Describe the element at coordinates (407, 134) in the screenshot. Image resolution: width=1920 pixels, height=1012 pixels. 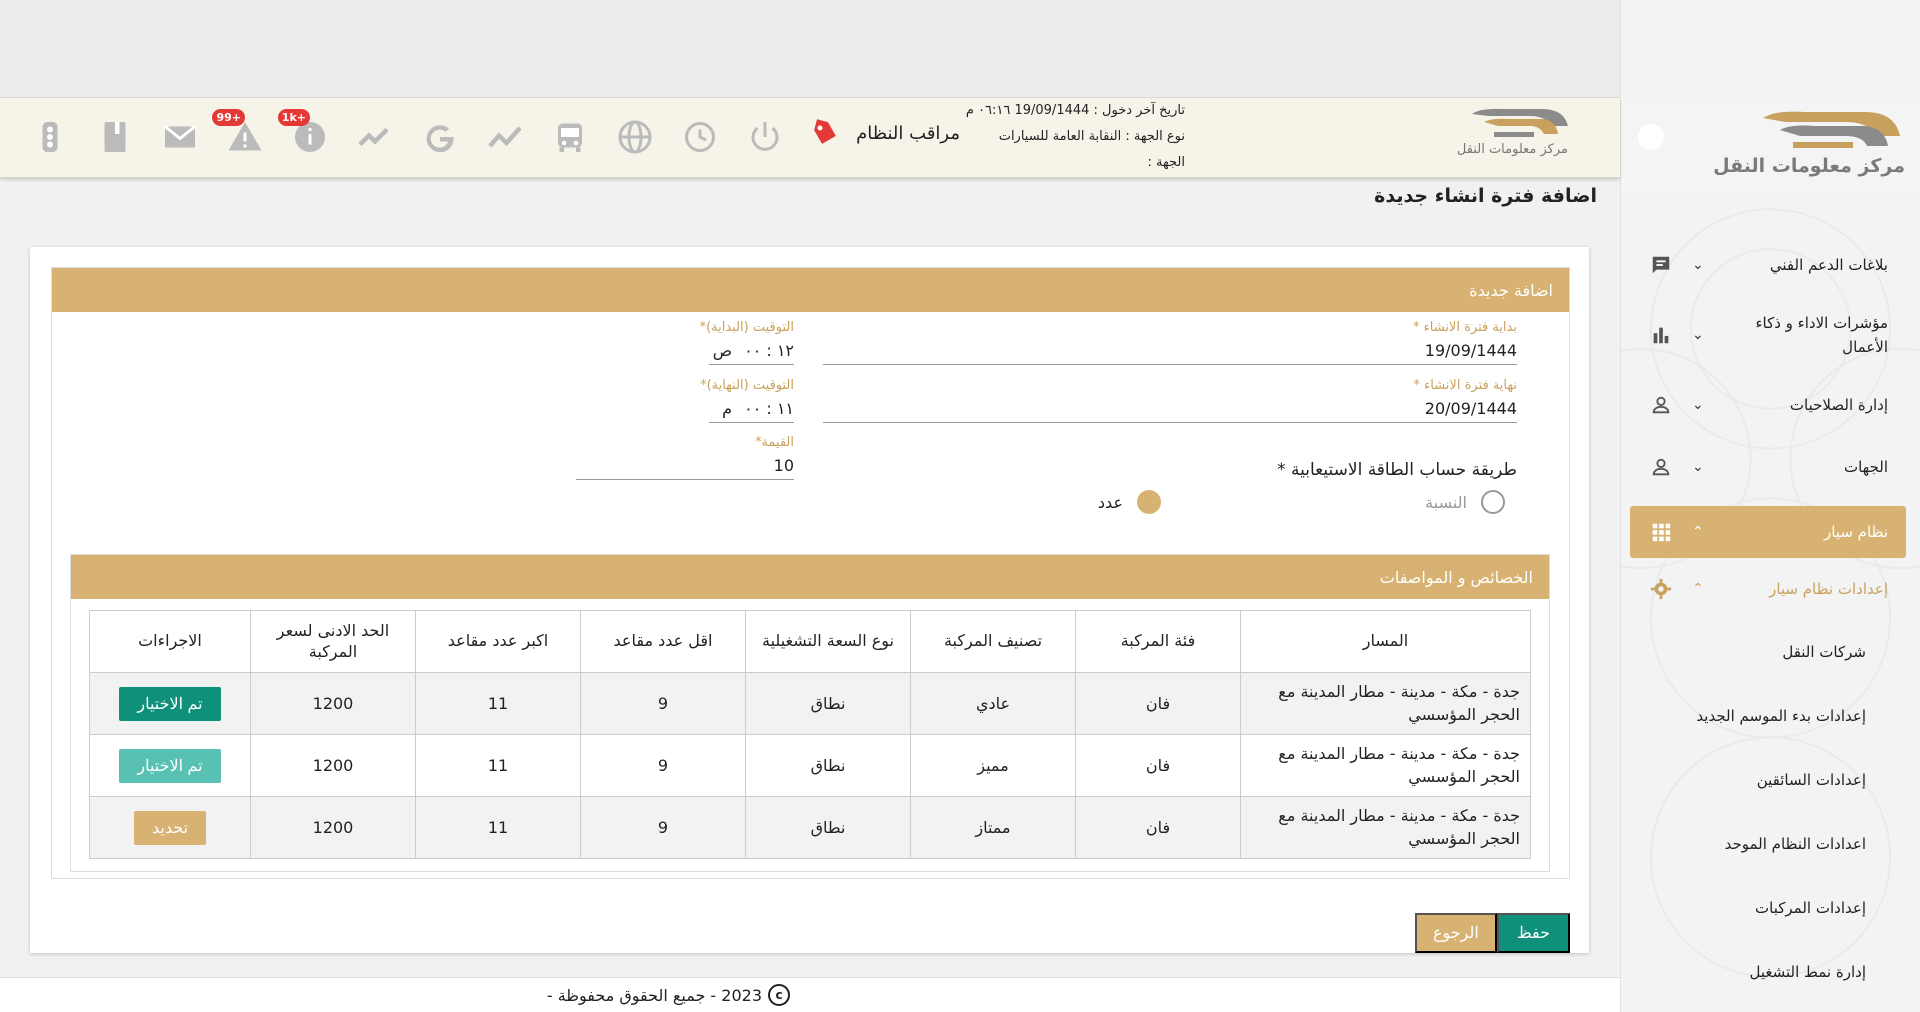
I see `header-toolbar: +99 +1k` at that location.